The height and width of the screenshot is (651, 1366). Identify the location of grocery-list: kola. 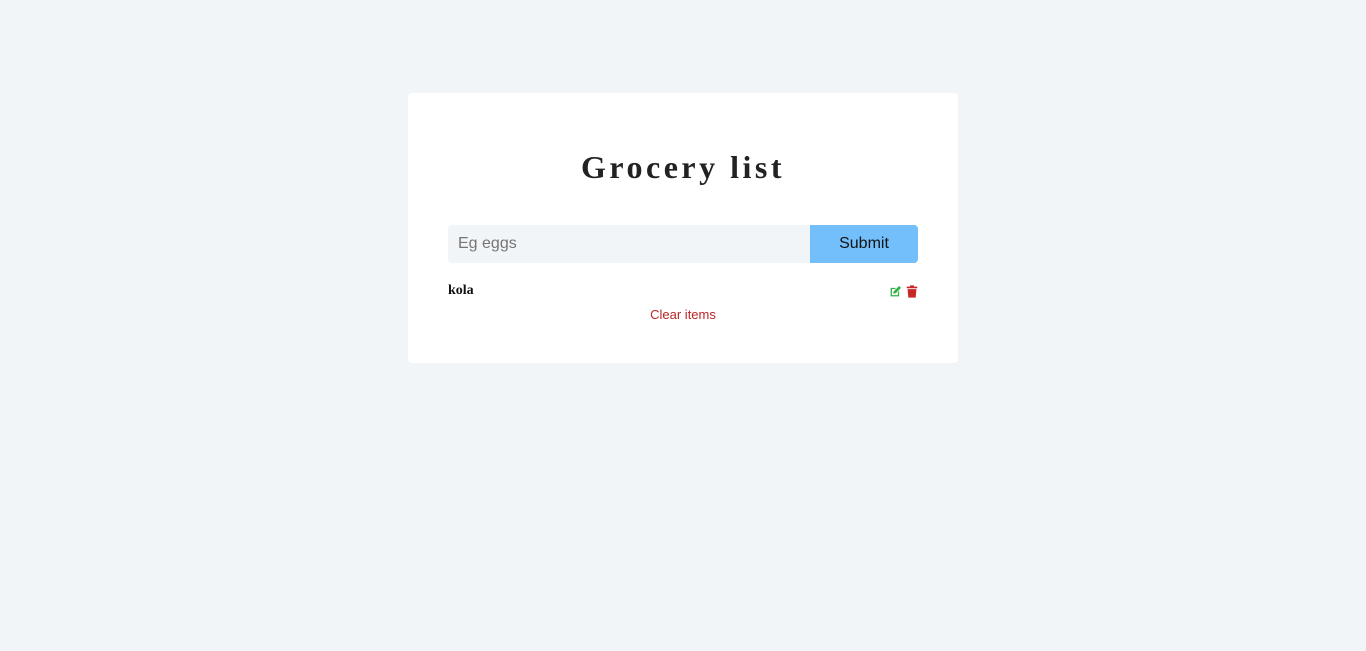
(683, 291).